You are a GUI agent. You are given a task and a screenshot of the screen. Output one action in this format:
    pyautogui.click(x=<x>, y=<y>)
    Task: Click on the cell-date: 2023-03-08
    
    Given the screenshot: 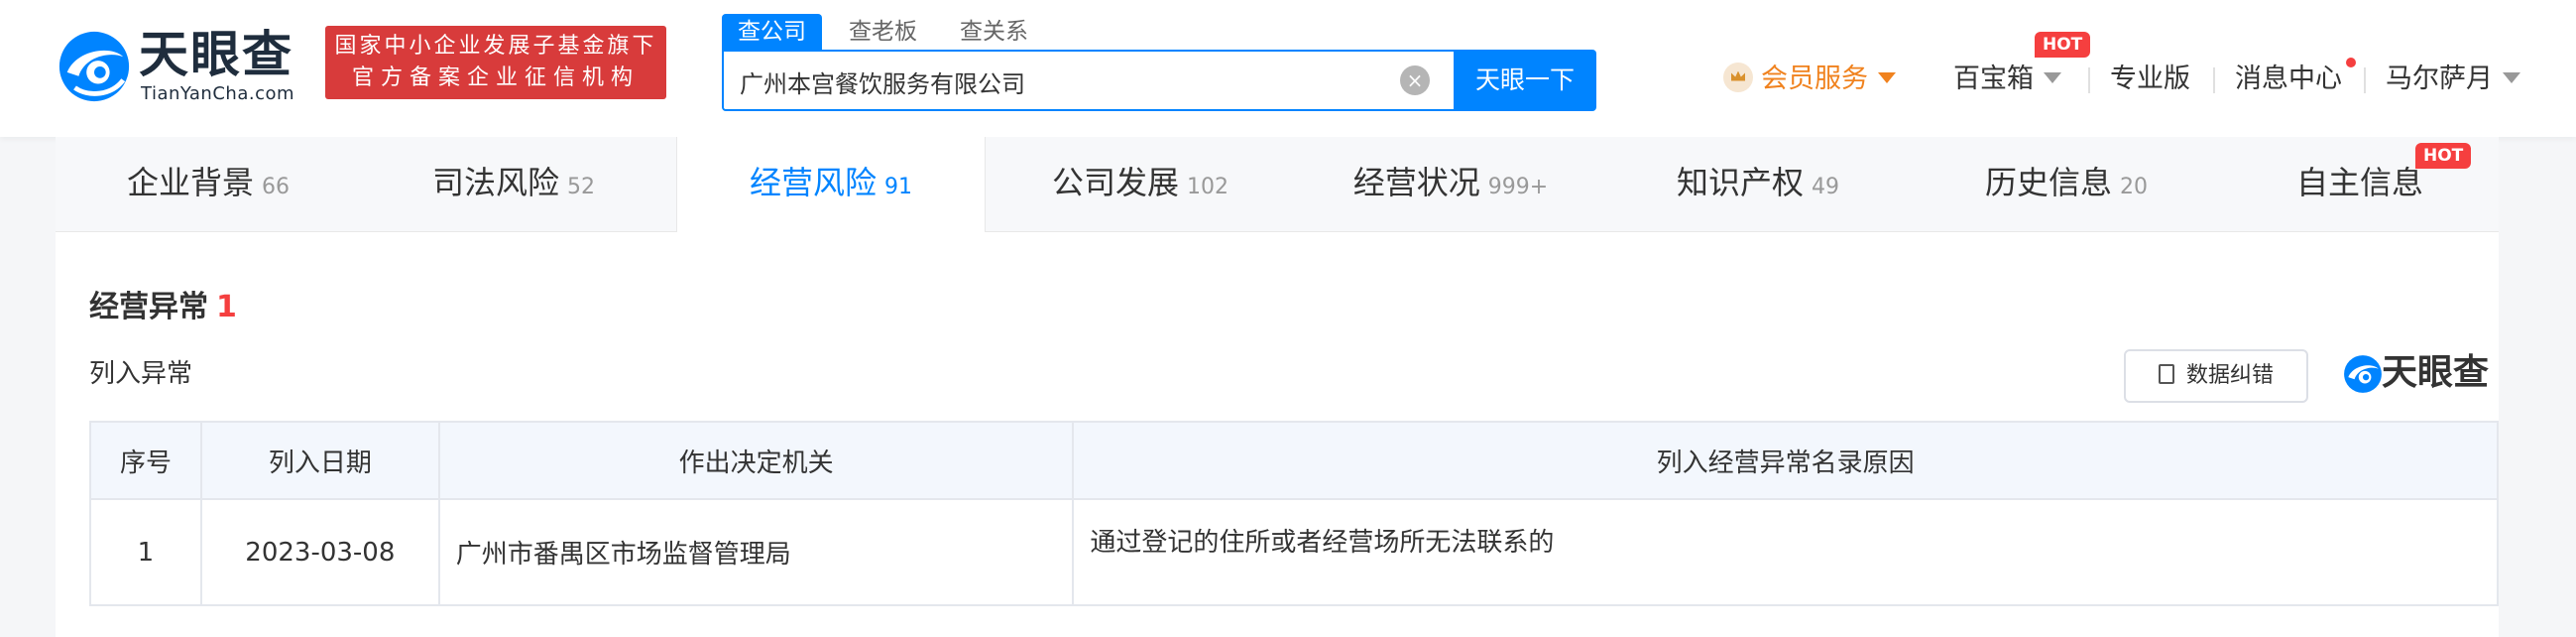 What is the action you would take?
    pyautogui.click(x=320, y=552)
    